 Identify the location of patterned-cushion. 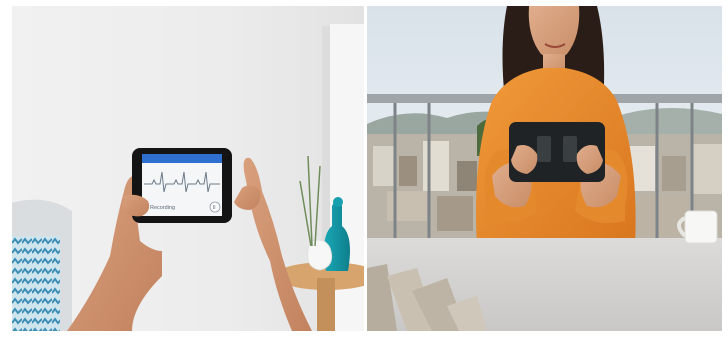
(36, 283).